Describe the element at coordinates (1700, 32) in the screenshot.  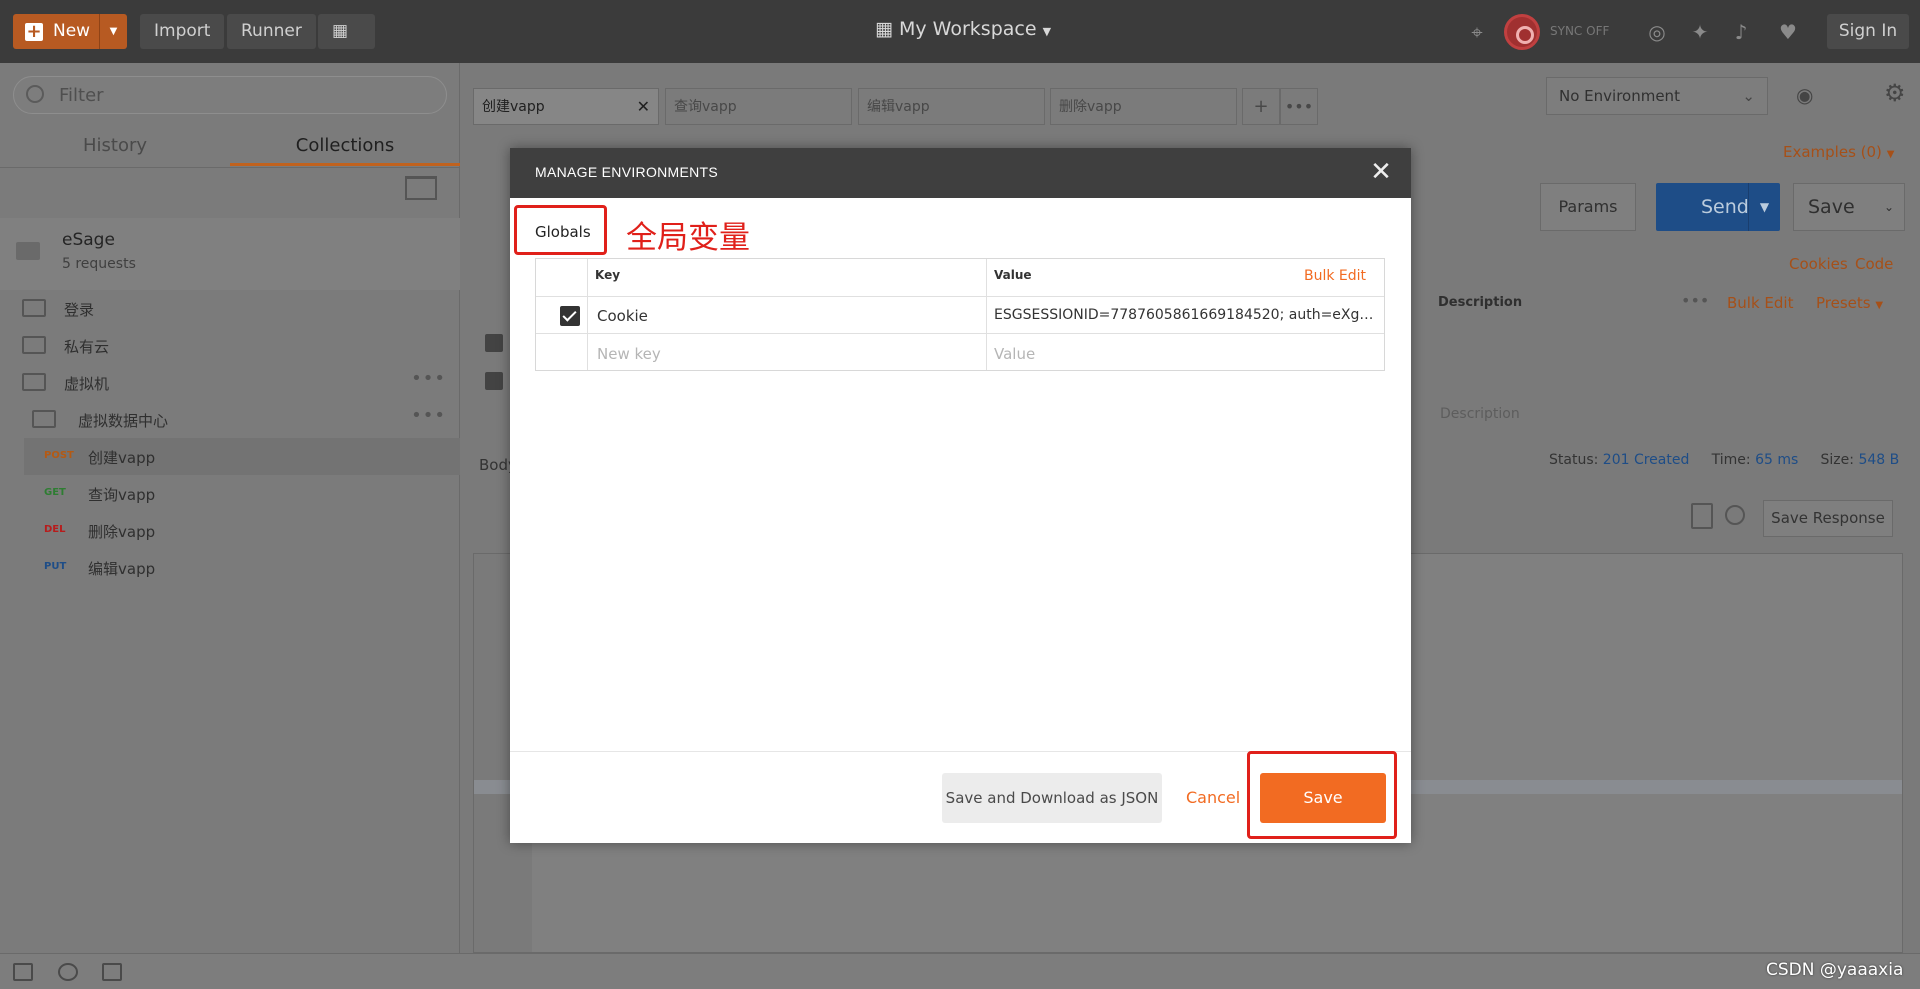
I see `wrench-icon: ✦` at that location.